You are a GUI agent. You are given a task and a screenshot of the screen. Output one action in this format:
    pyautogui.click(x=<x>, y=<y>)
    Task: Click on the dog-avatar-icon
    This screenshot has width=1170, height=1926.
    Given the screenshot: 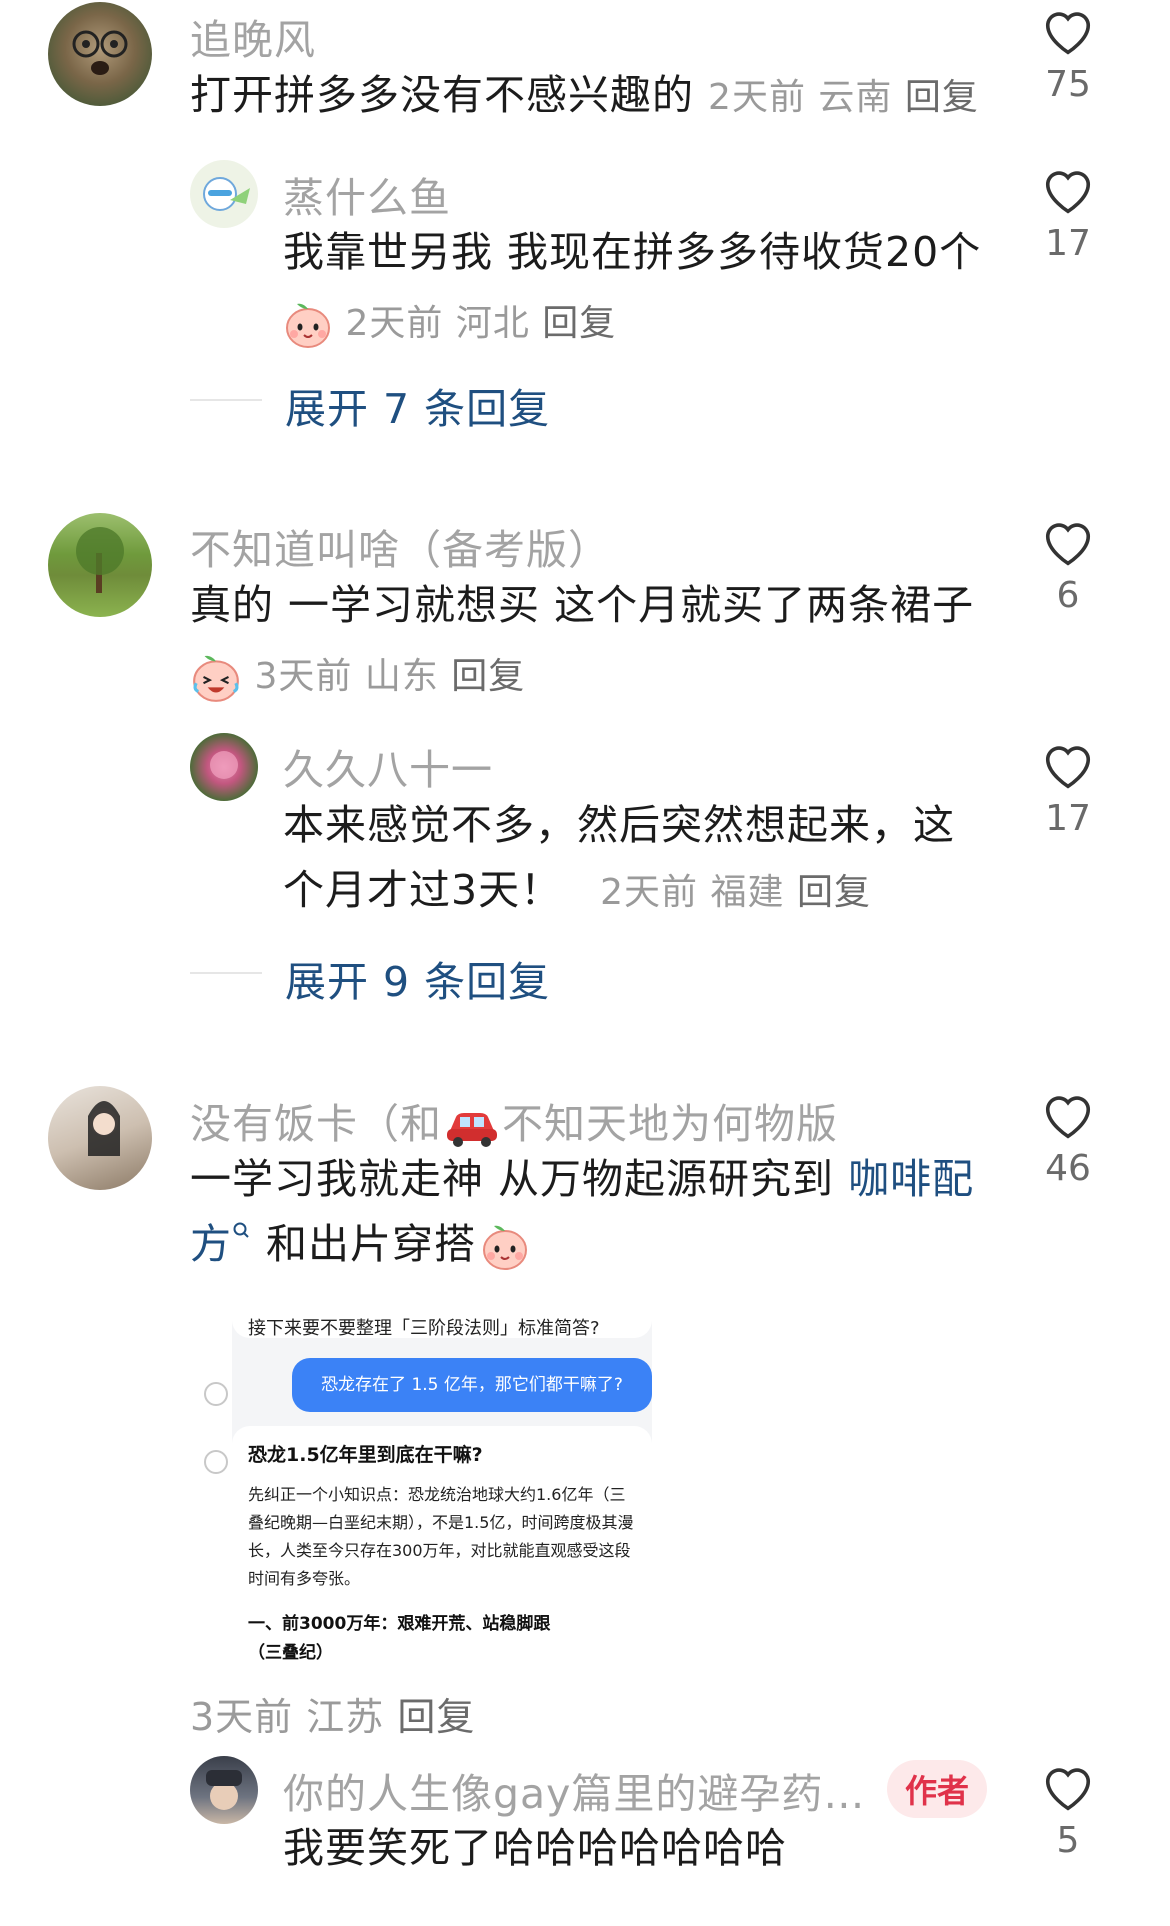 What is the action you would take?
    pyautogui.click(x=100, y=52)
    